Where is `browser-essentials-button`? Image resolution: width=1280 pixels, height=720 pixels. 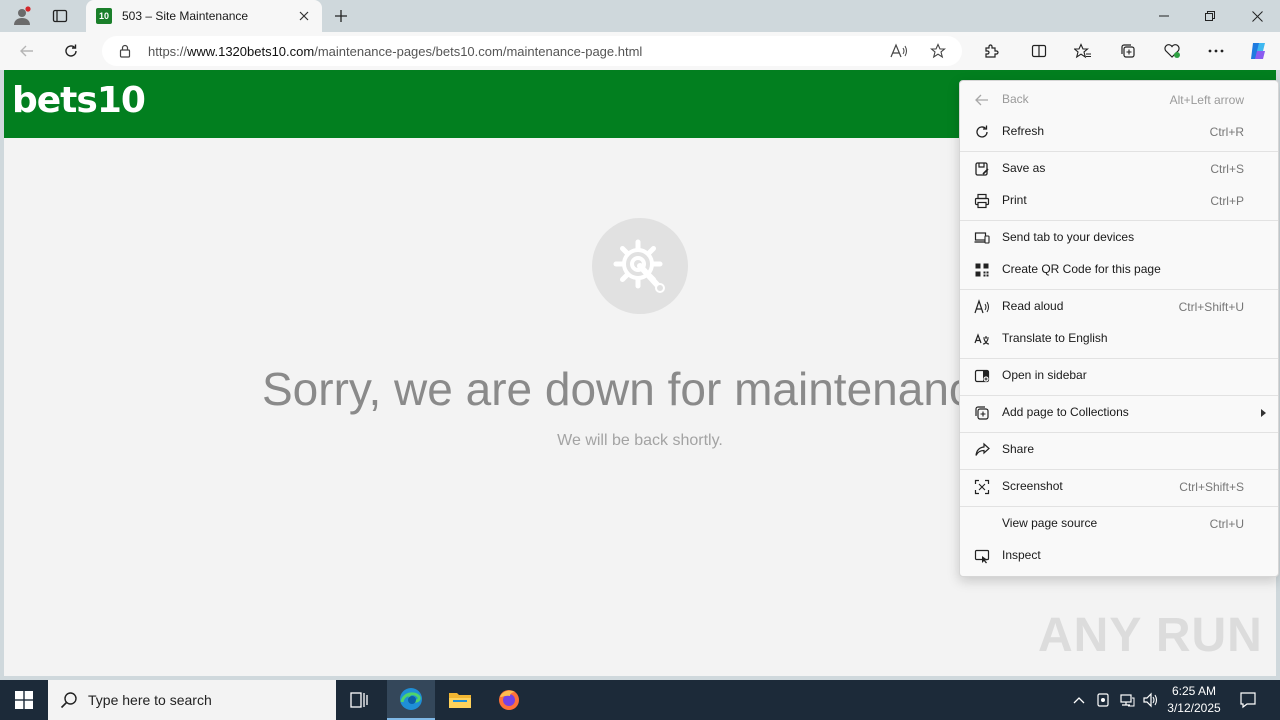
browser-essentials-button is located at coordinates (1172, 51).